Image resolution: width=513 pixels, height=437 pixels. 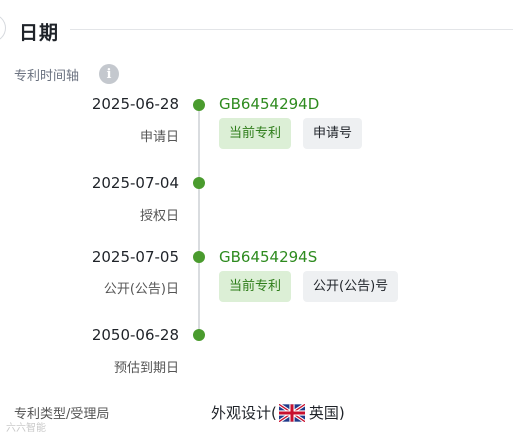 What do you see at coordinates (199, 220) in the screenshot?
I see `timeline-axis` at bounding box center [199, 220].